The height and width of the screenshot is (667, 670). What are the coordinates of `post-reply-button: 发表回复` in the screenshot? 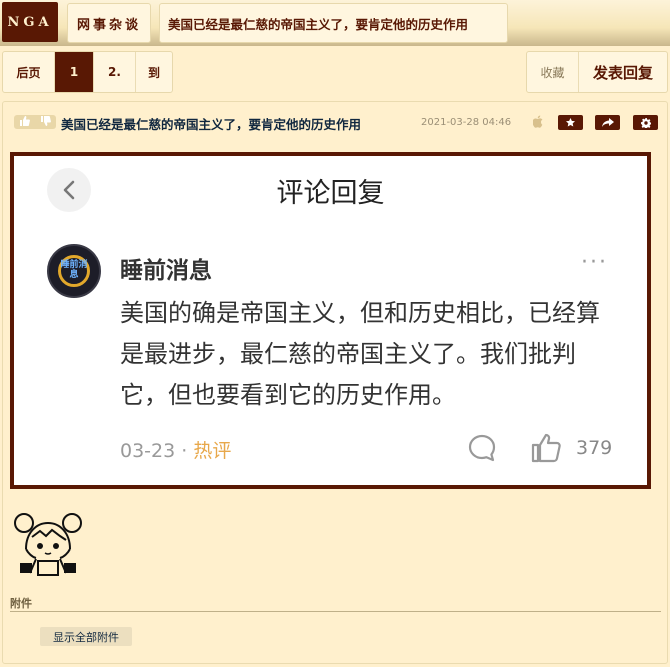 It's located at (623, 72).